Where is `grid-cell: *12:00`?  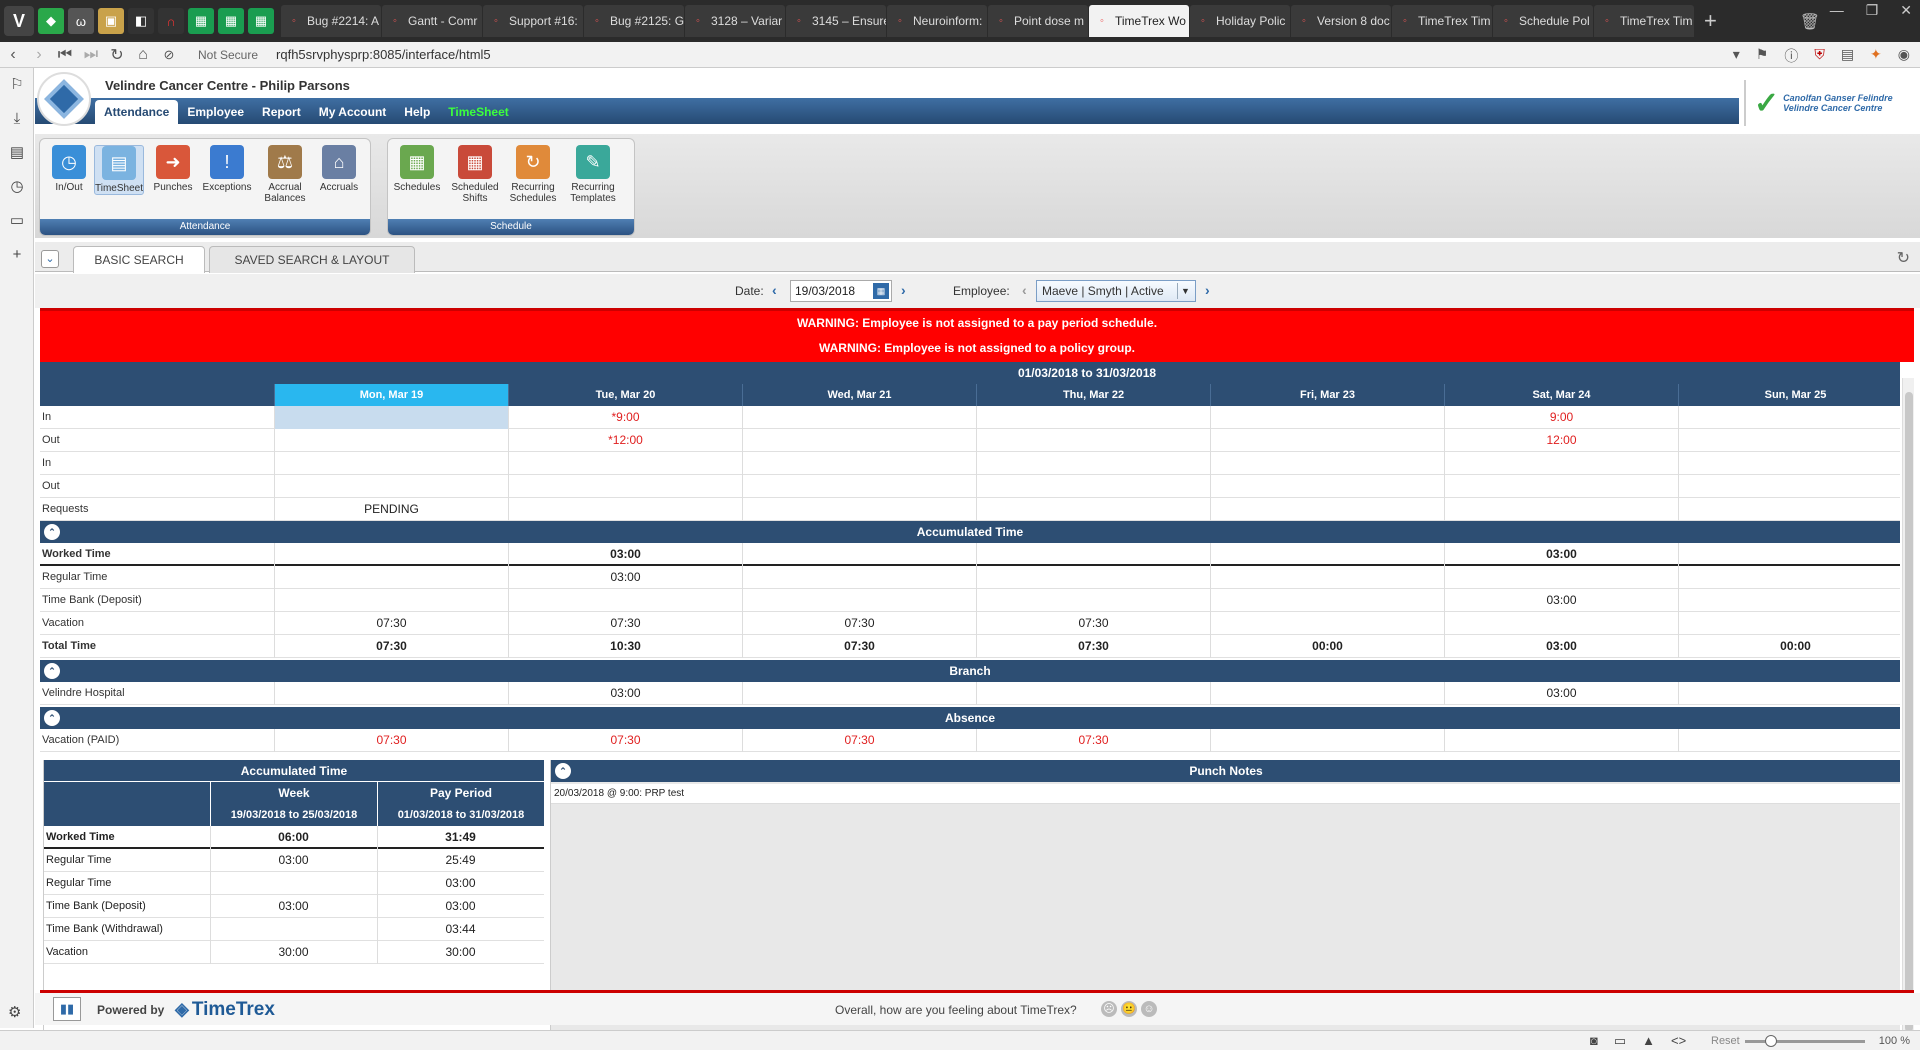 grid-cell: *12:00 is located at coordinates (625, 440).